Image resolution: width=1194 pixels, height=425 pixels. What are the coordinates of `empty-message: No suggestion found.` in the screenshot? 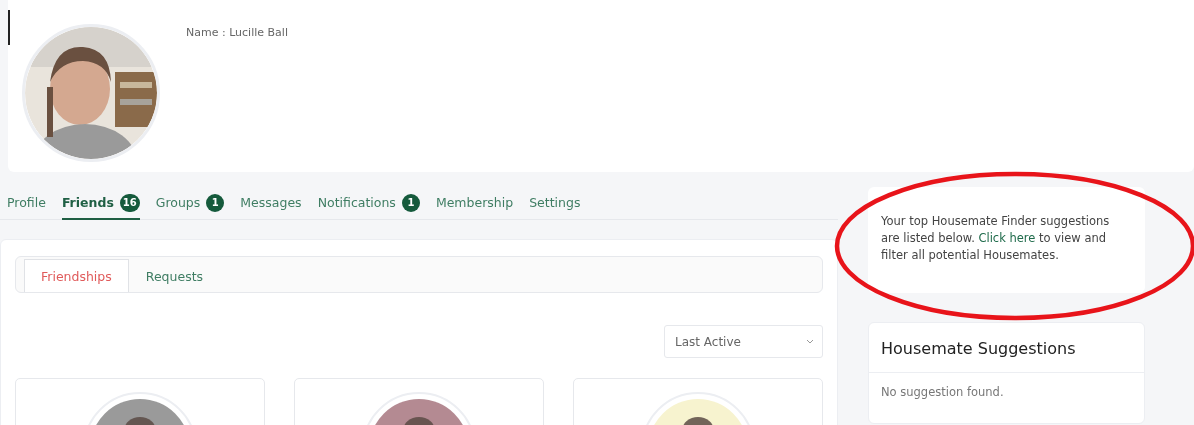 It's located at (942, 392).